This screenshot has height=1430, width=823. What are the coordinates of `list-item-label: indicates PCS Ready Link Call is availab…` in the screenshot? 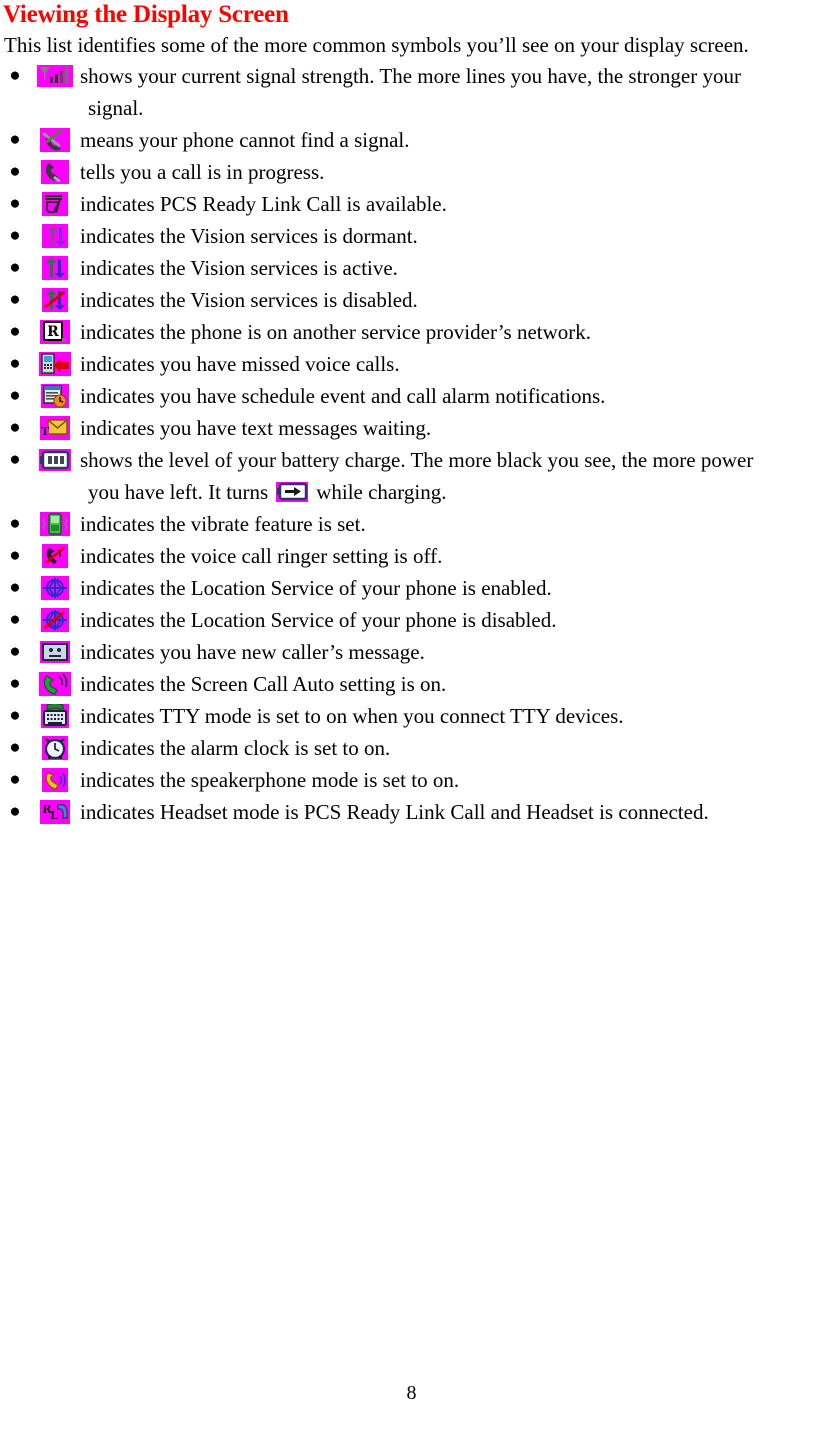 It's located at (263, 204).